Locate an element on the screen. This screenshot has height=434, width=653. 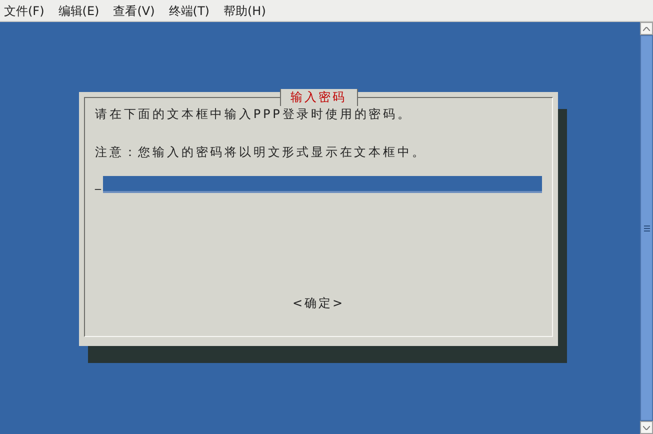
text-cursor: _ is located at coordinates (98, 183).